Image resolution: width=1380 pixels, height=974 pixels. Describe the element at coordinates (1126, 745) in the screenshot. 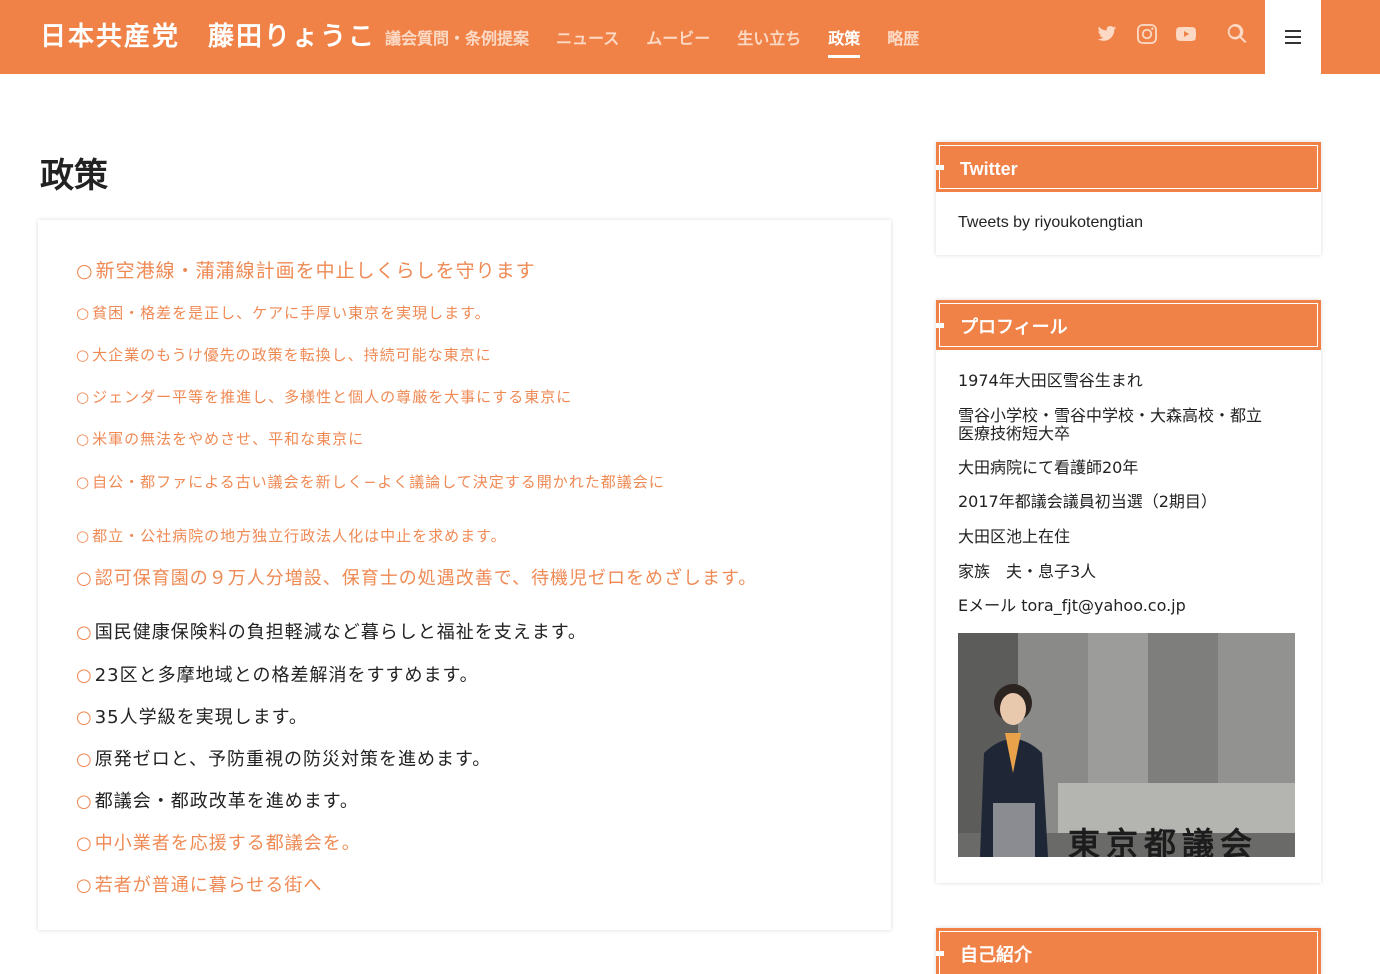

I see `profile-photo: 東京都議会` at that location.